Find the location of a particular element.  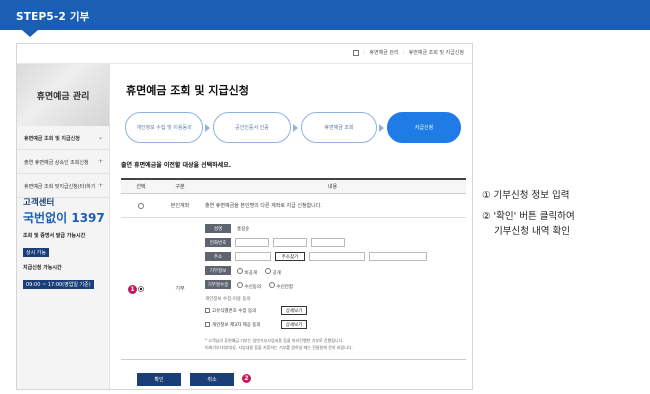

inquiry-hours-label: 조회 및 증명서 발급 가능시간 is located at coordinates (54, 236).